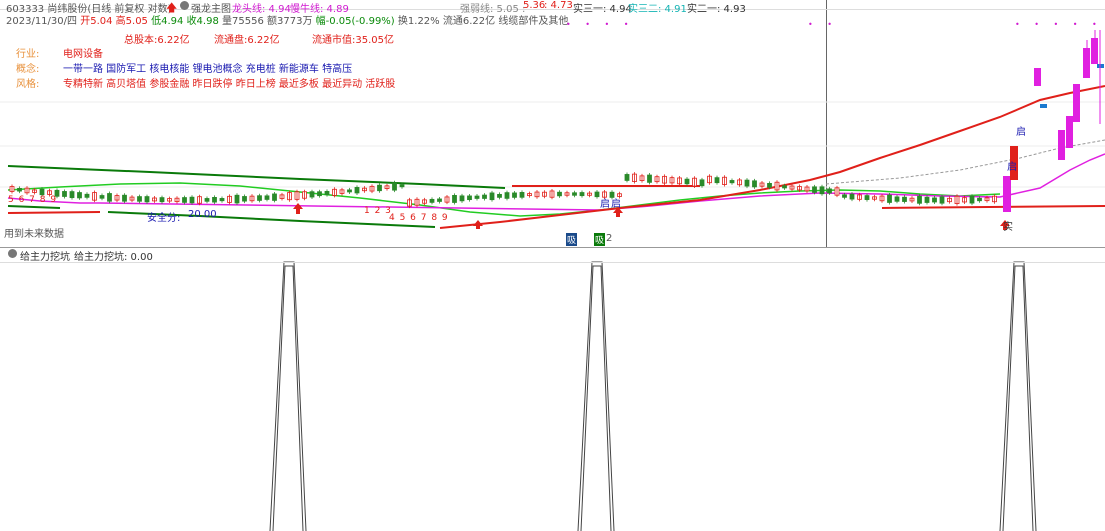  I want to click on total-shares: 总股本:6.22亿, so click(157, 40).